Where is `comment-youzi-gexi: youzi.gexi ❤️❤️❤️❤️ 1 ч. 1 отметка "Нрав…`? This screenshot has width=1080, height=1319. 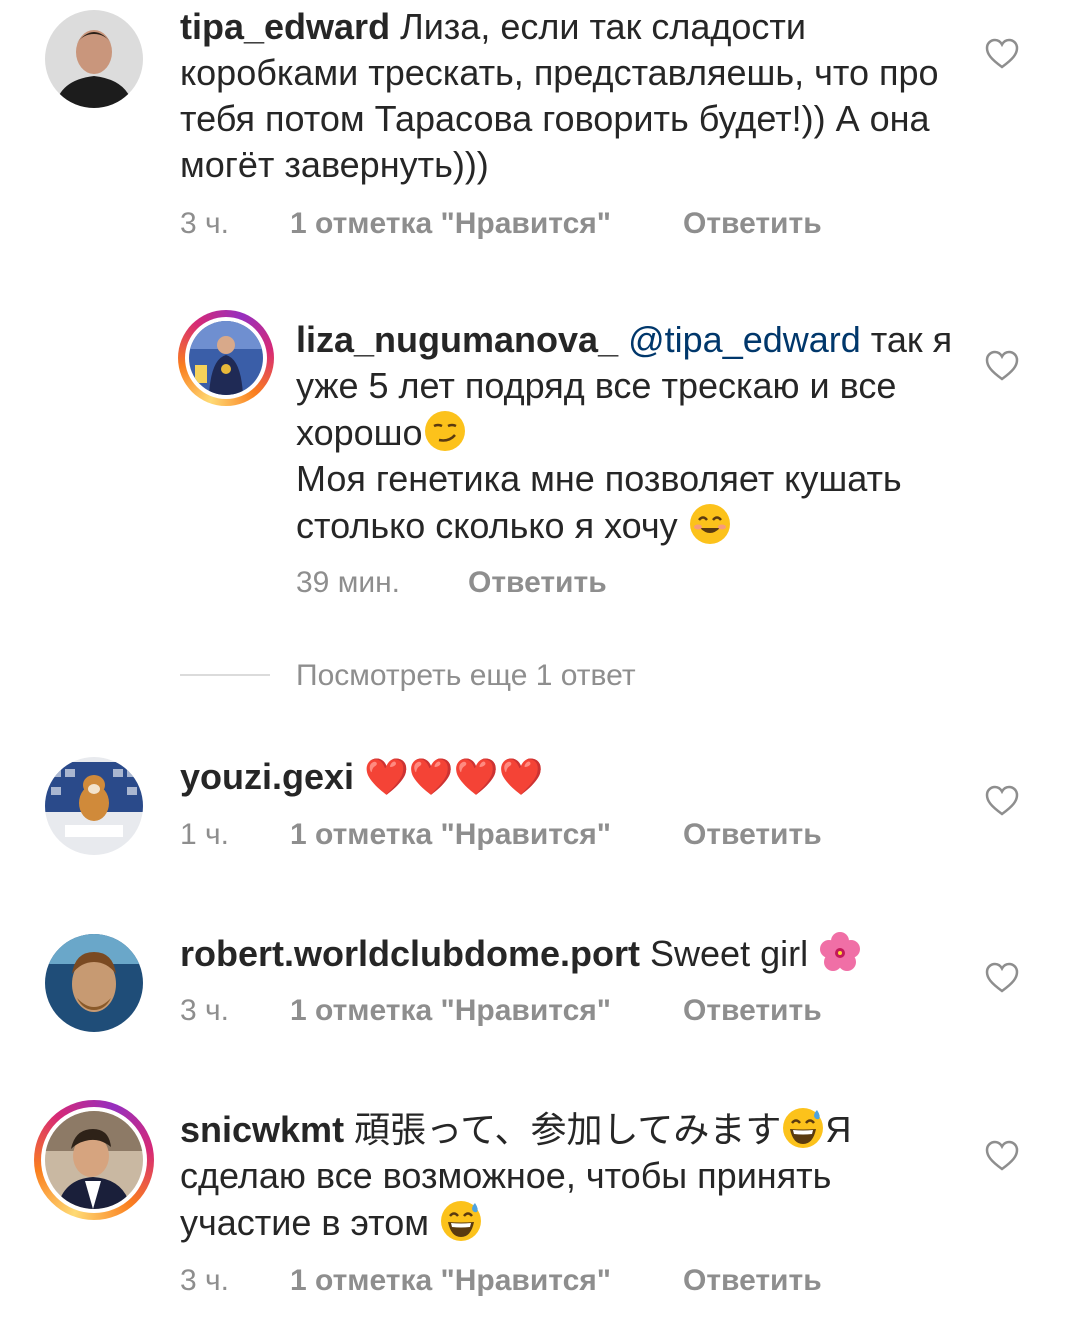
comment-youzi-gexi: youzi.gexi ❤️❤️❤️❤️ 1 ч. 1 отметка "Нрав… is located at coordinates (540, 805).